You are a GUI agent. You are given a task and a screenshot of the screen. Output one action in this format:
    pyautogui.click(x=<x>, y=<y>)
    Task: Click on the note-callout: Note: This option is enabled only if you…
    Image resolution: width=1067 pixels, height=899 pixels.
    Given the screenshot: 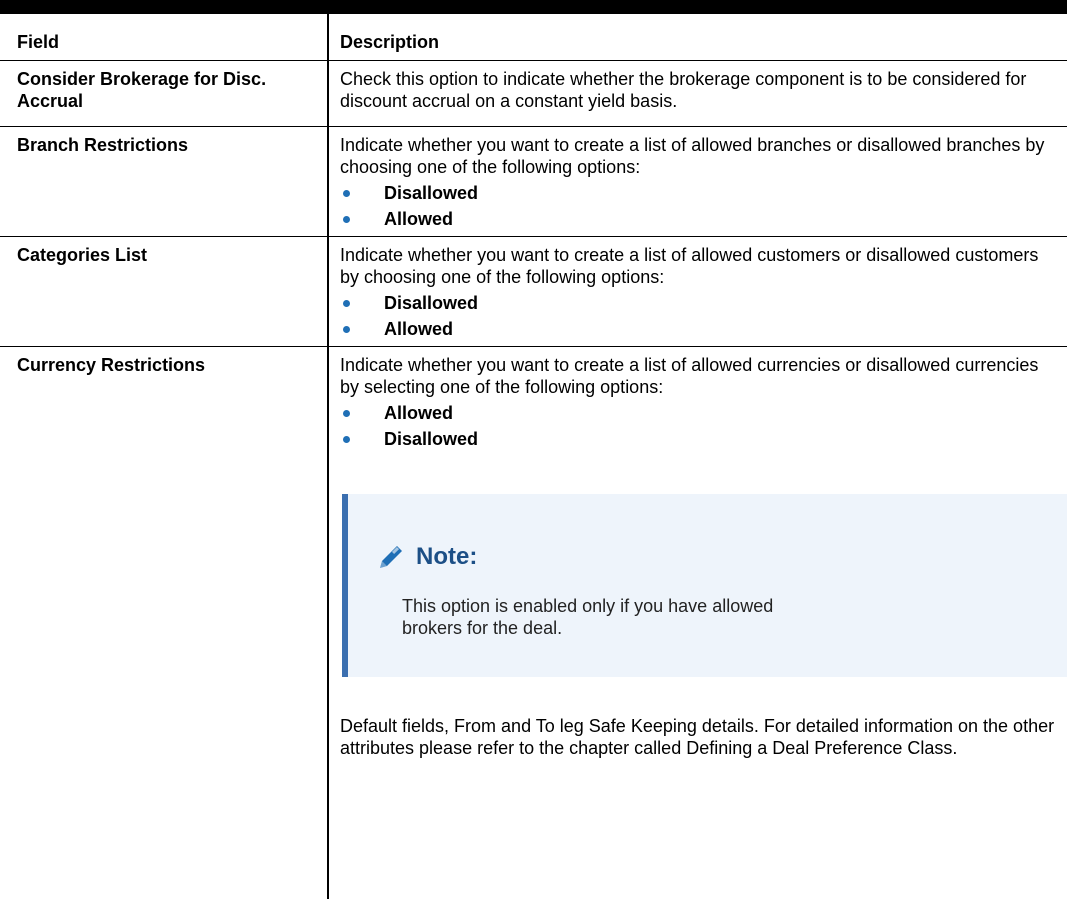 What is the action you would take?
    pyautogui.click(x=704, y=585)
    